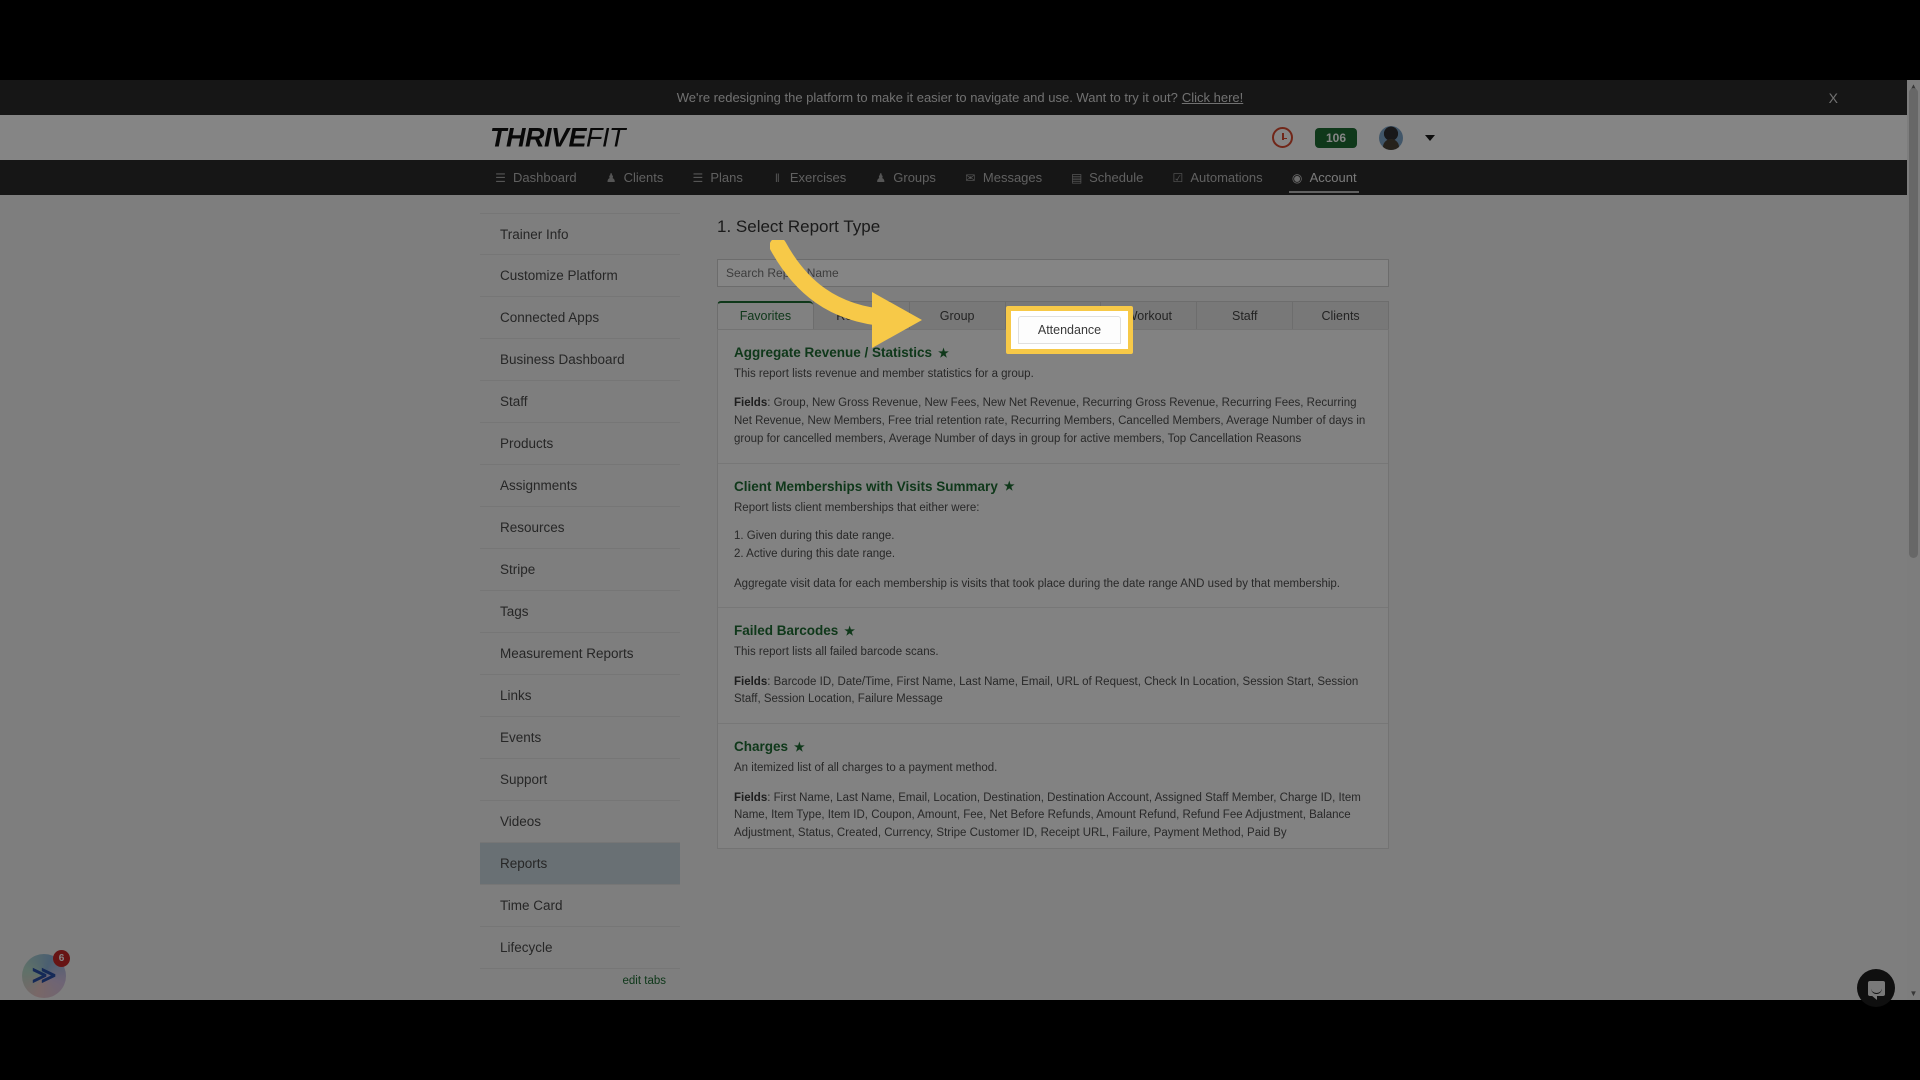 Image resolution: width=1920 pixels, height=1080 pixels. I want to click on page-title: 1. Select Report Type, so click(799, 226).